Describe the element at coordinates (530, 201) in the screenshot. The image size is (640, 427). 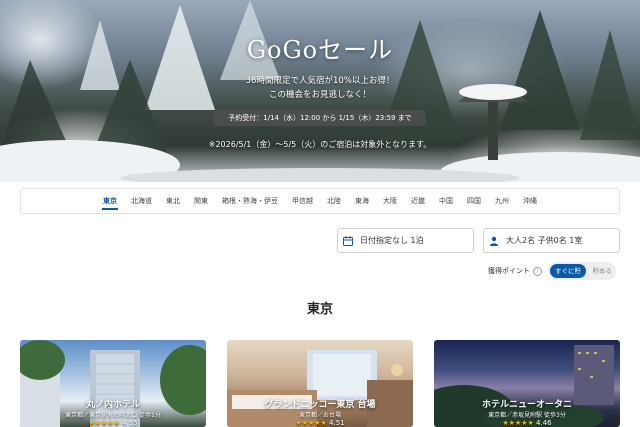
I see `region-tab-okinawa: 沖縄` at that location.